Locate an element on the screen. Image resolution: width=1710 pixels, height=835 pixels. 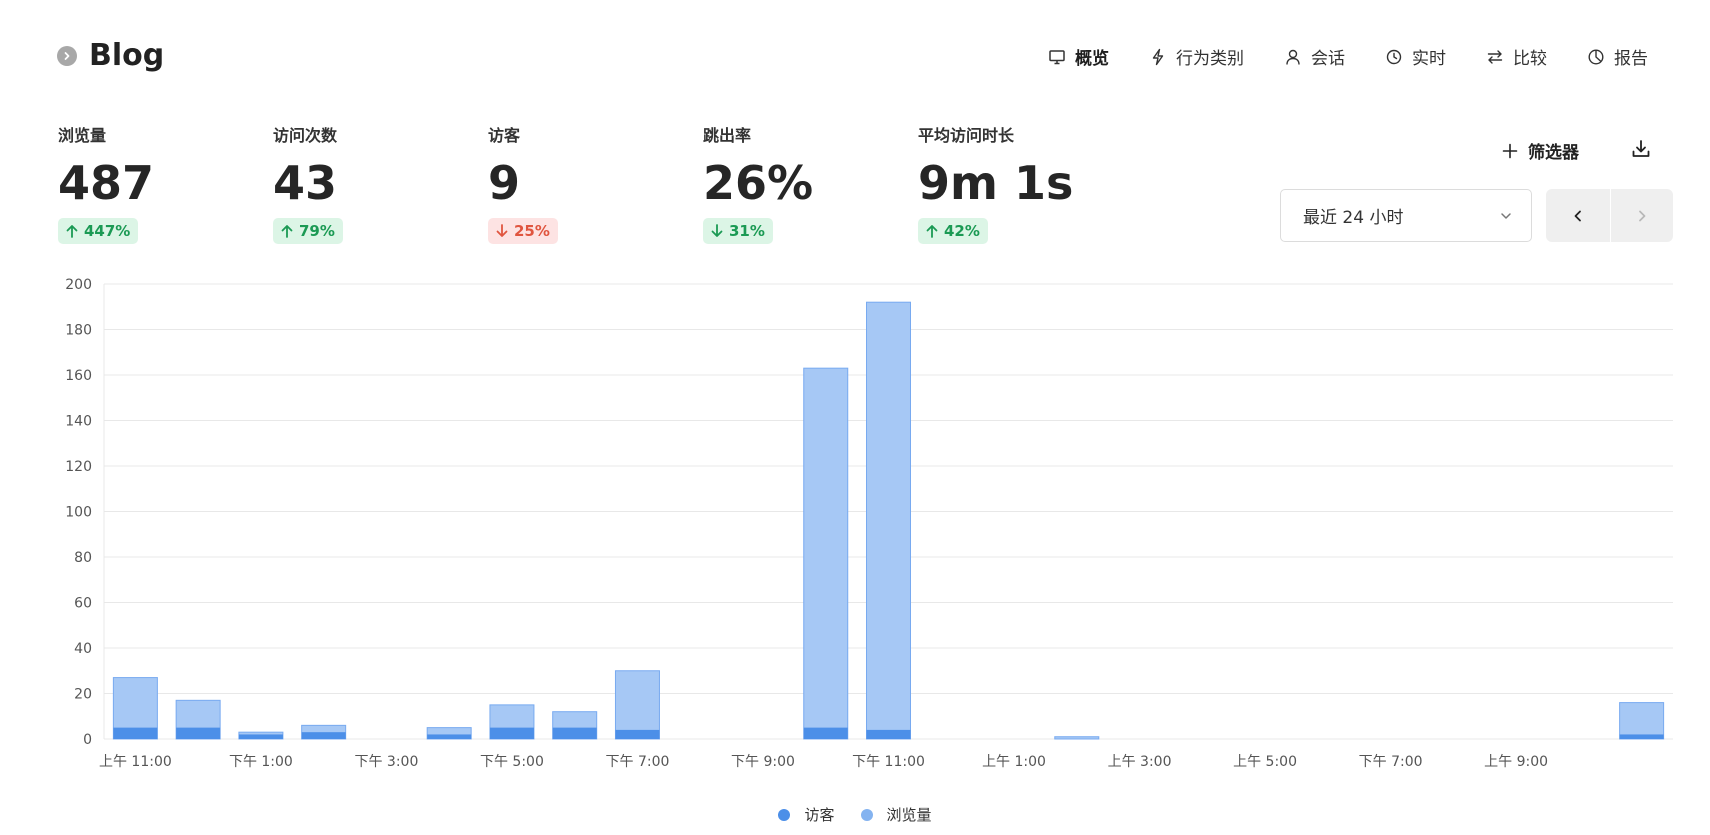
date-range-value: 最近 24 小时 is located at coordinates (1353, 218).